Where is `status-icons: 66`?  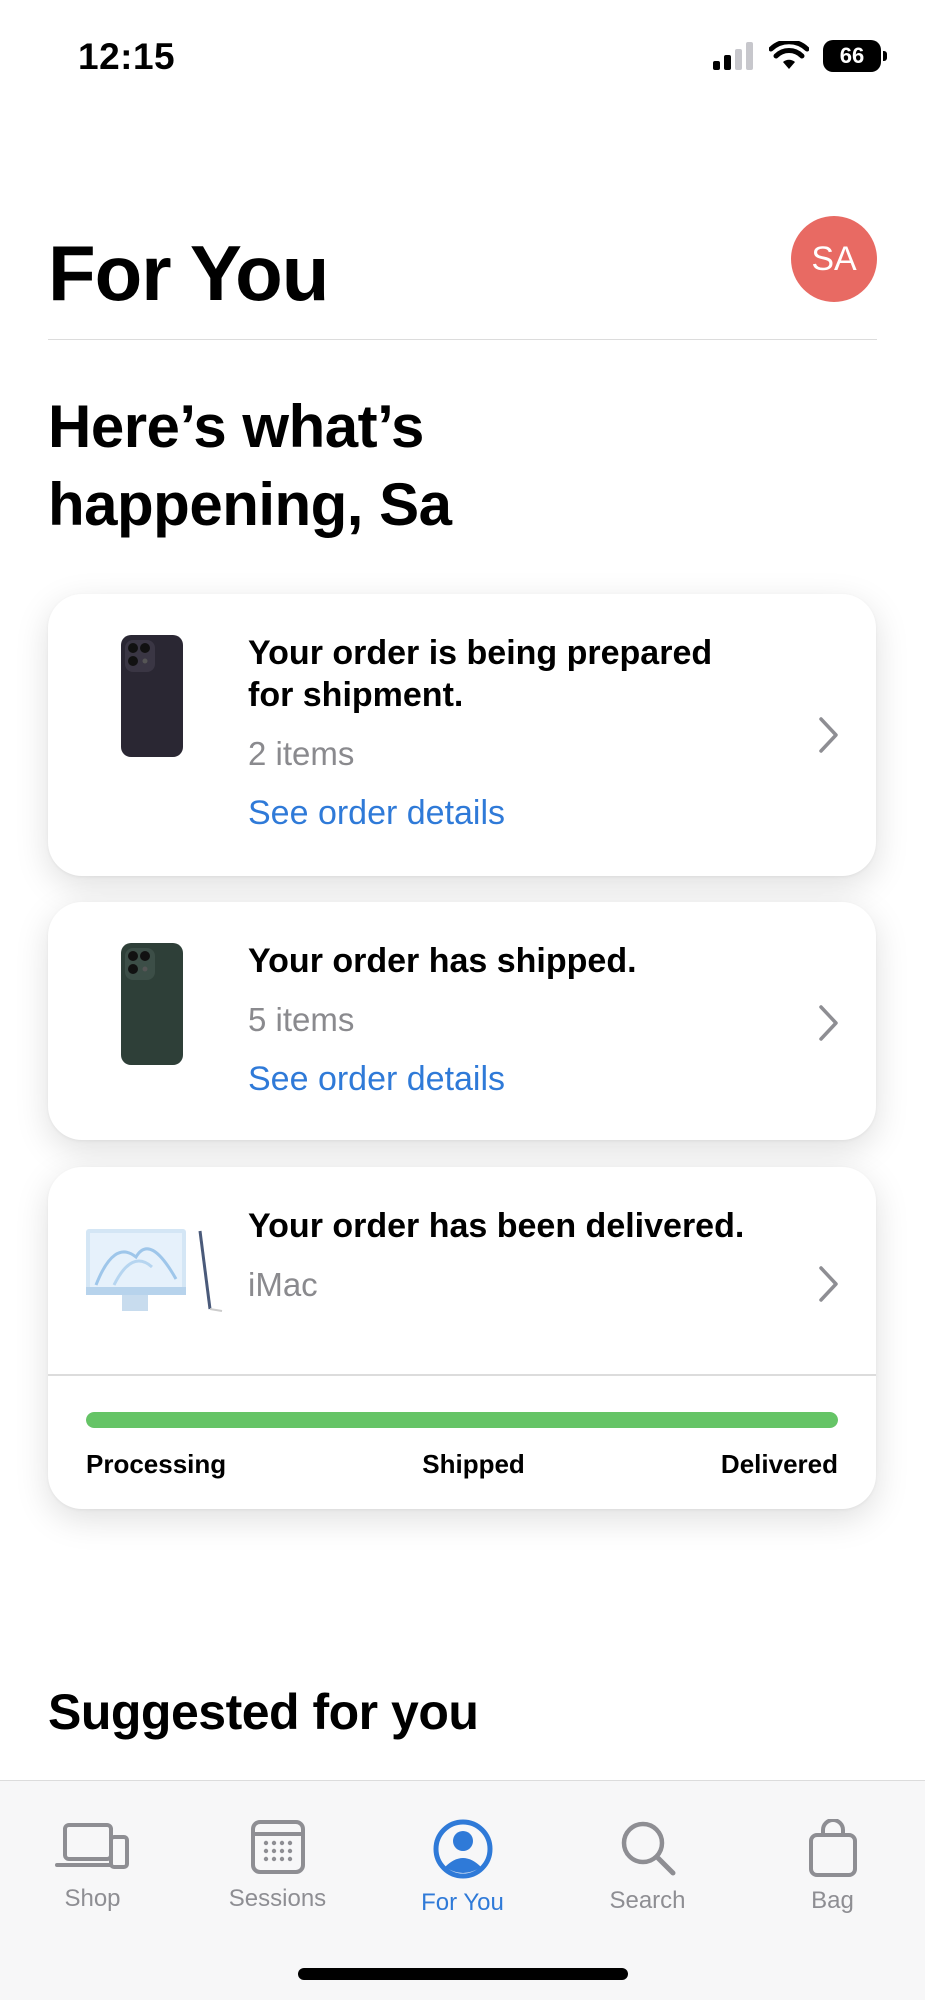
status-icons: 66 is located at coordinates (800, 56).